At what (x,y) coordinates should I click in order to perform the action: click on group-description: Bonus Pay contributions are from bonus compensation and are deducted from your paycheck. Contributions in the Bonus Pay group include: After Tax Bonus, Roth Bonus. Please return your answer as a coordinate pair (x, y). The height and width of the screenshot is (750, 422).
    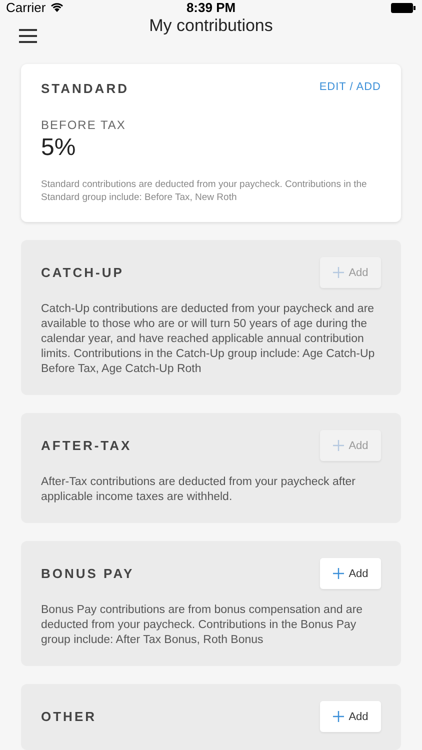
    Looking at the image, I should click on (202, 625).